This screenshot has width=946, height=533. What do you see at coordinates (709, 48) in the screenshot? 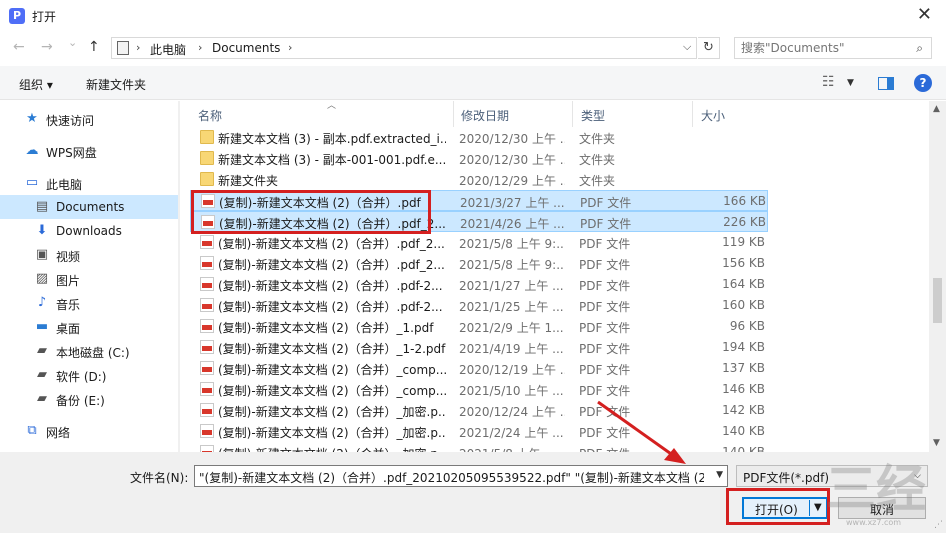
I see `refresh-icon: ↻` at bounding box center [709, 48].